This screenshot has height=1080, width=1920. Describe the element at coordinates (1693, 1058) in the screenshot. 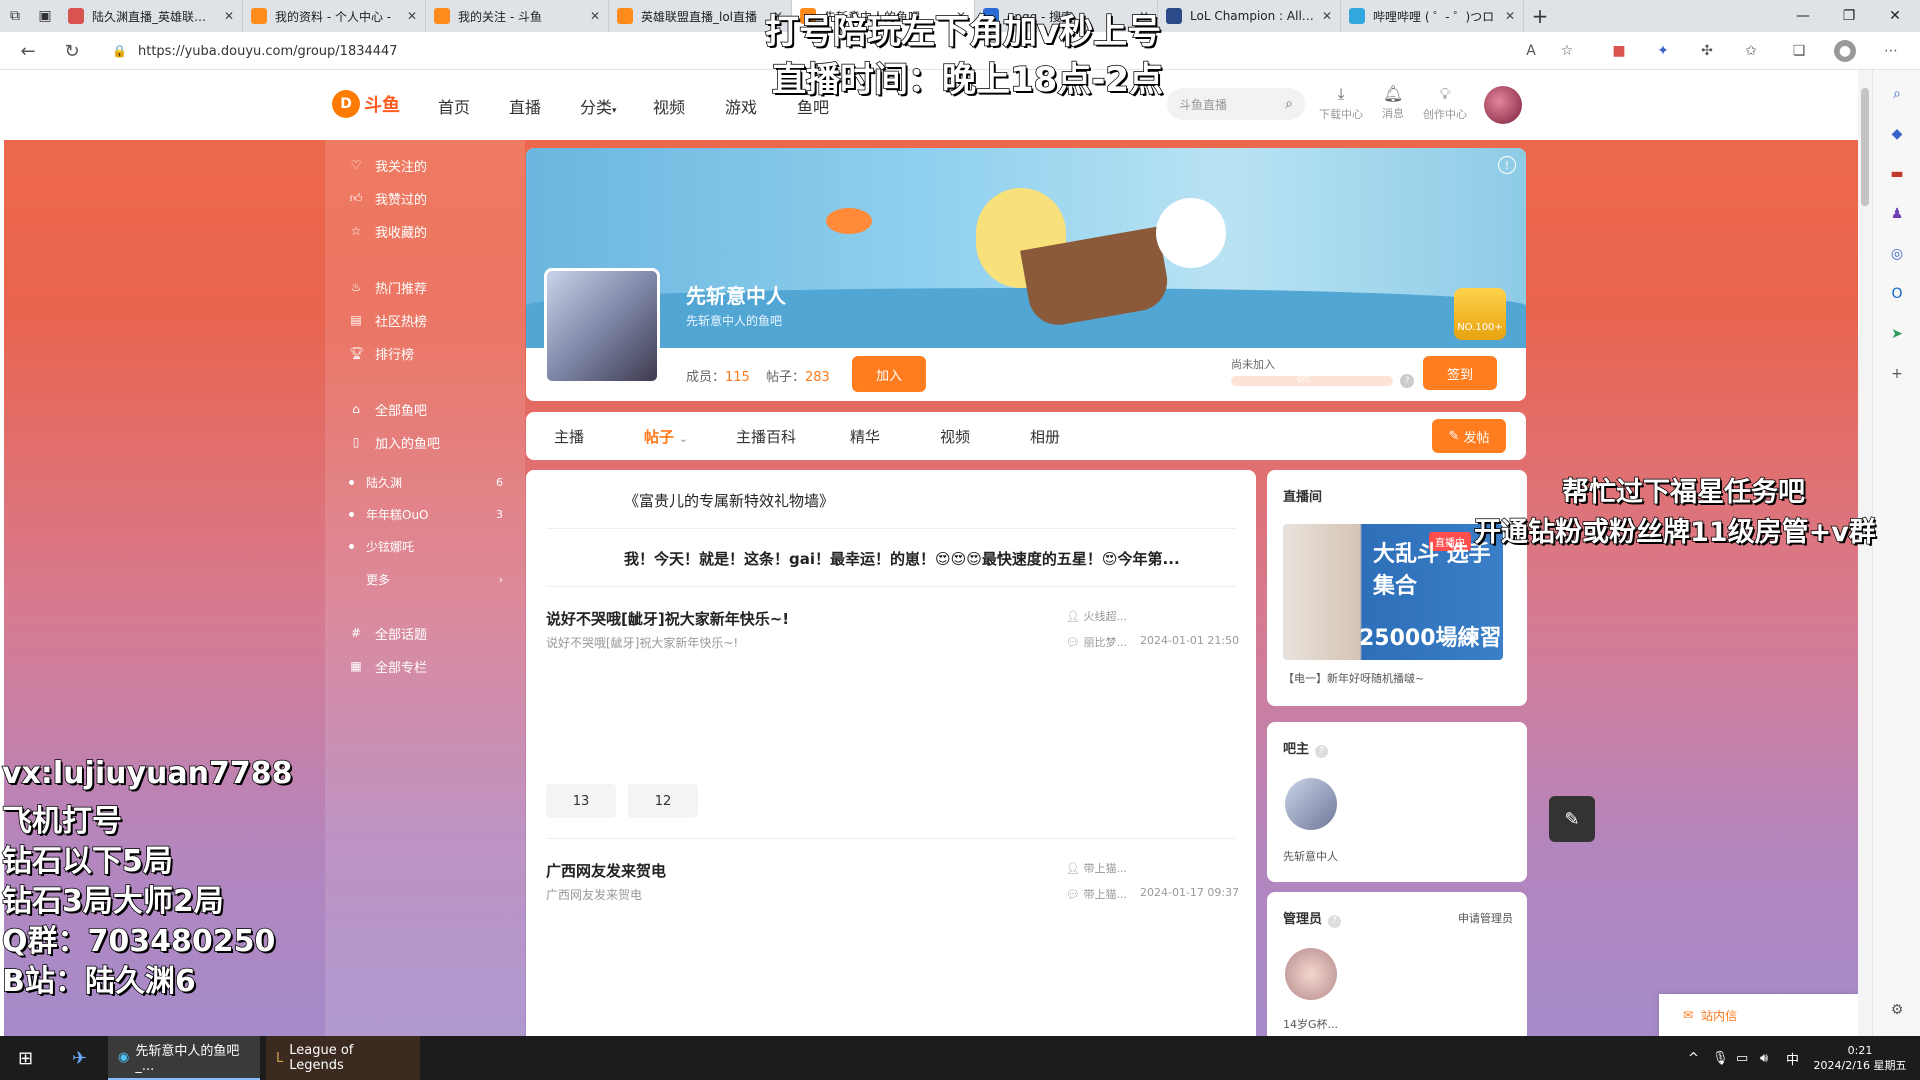

I see `tray-chevron-icon: ^` at that location.